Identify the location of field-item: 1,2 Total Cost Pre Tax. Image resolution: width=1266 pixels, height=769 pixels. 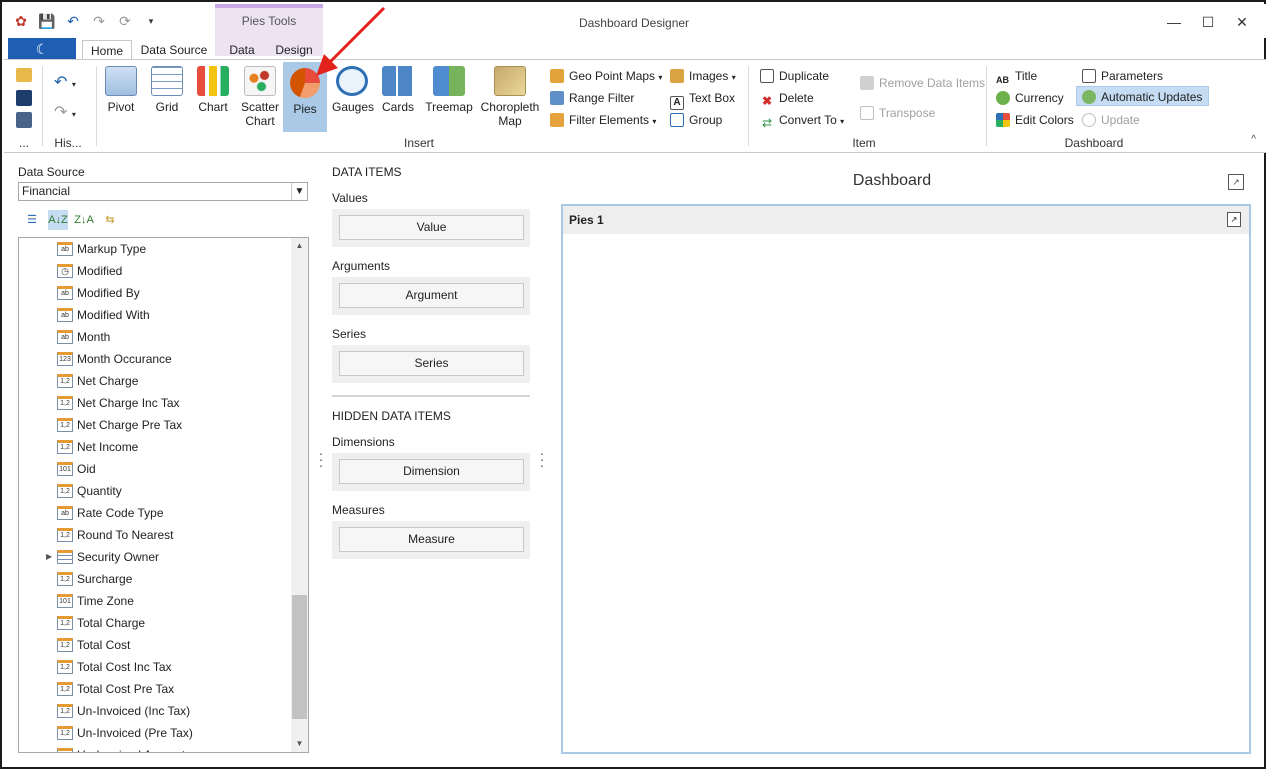
(163, 689).